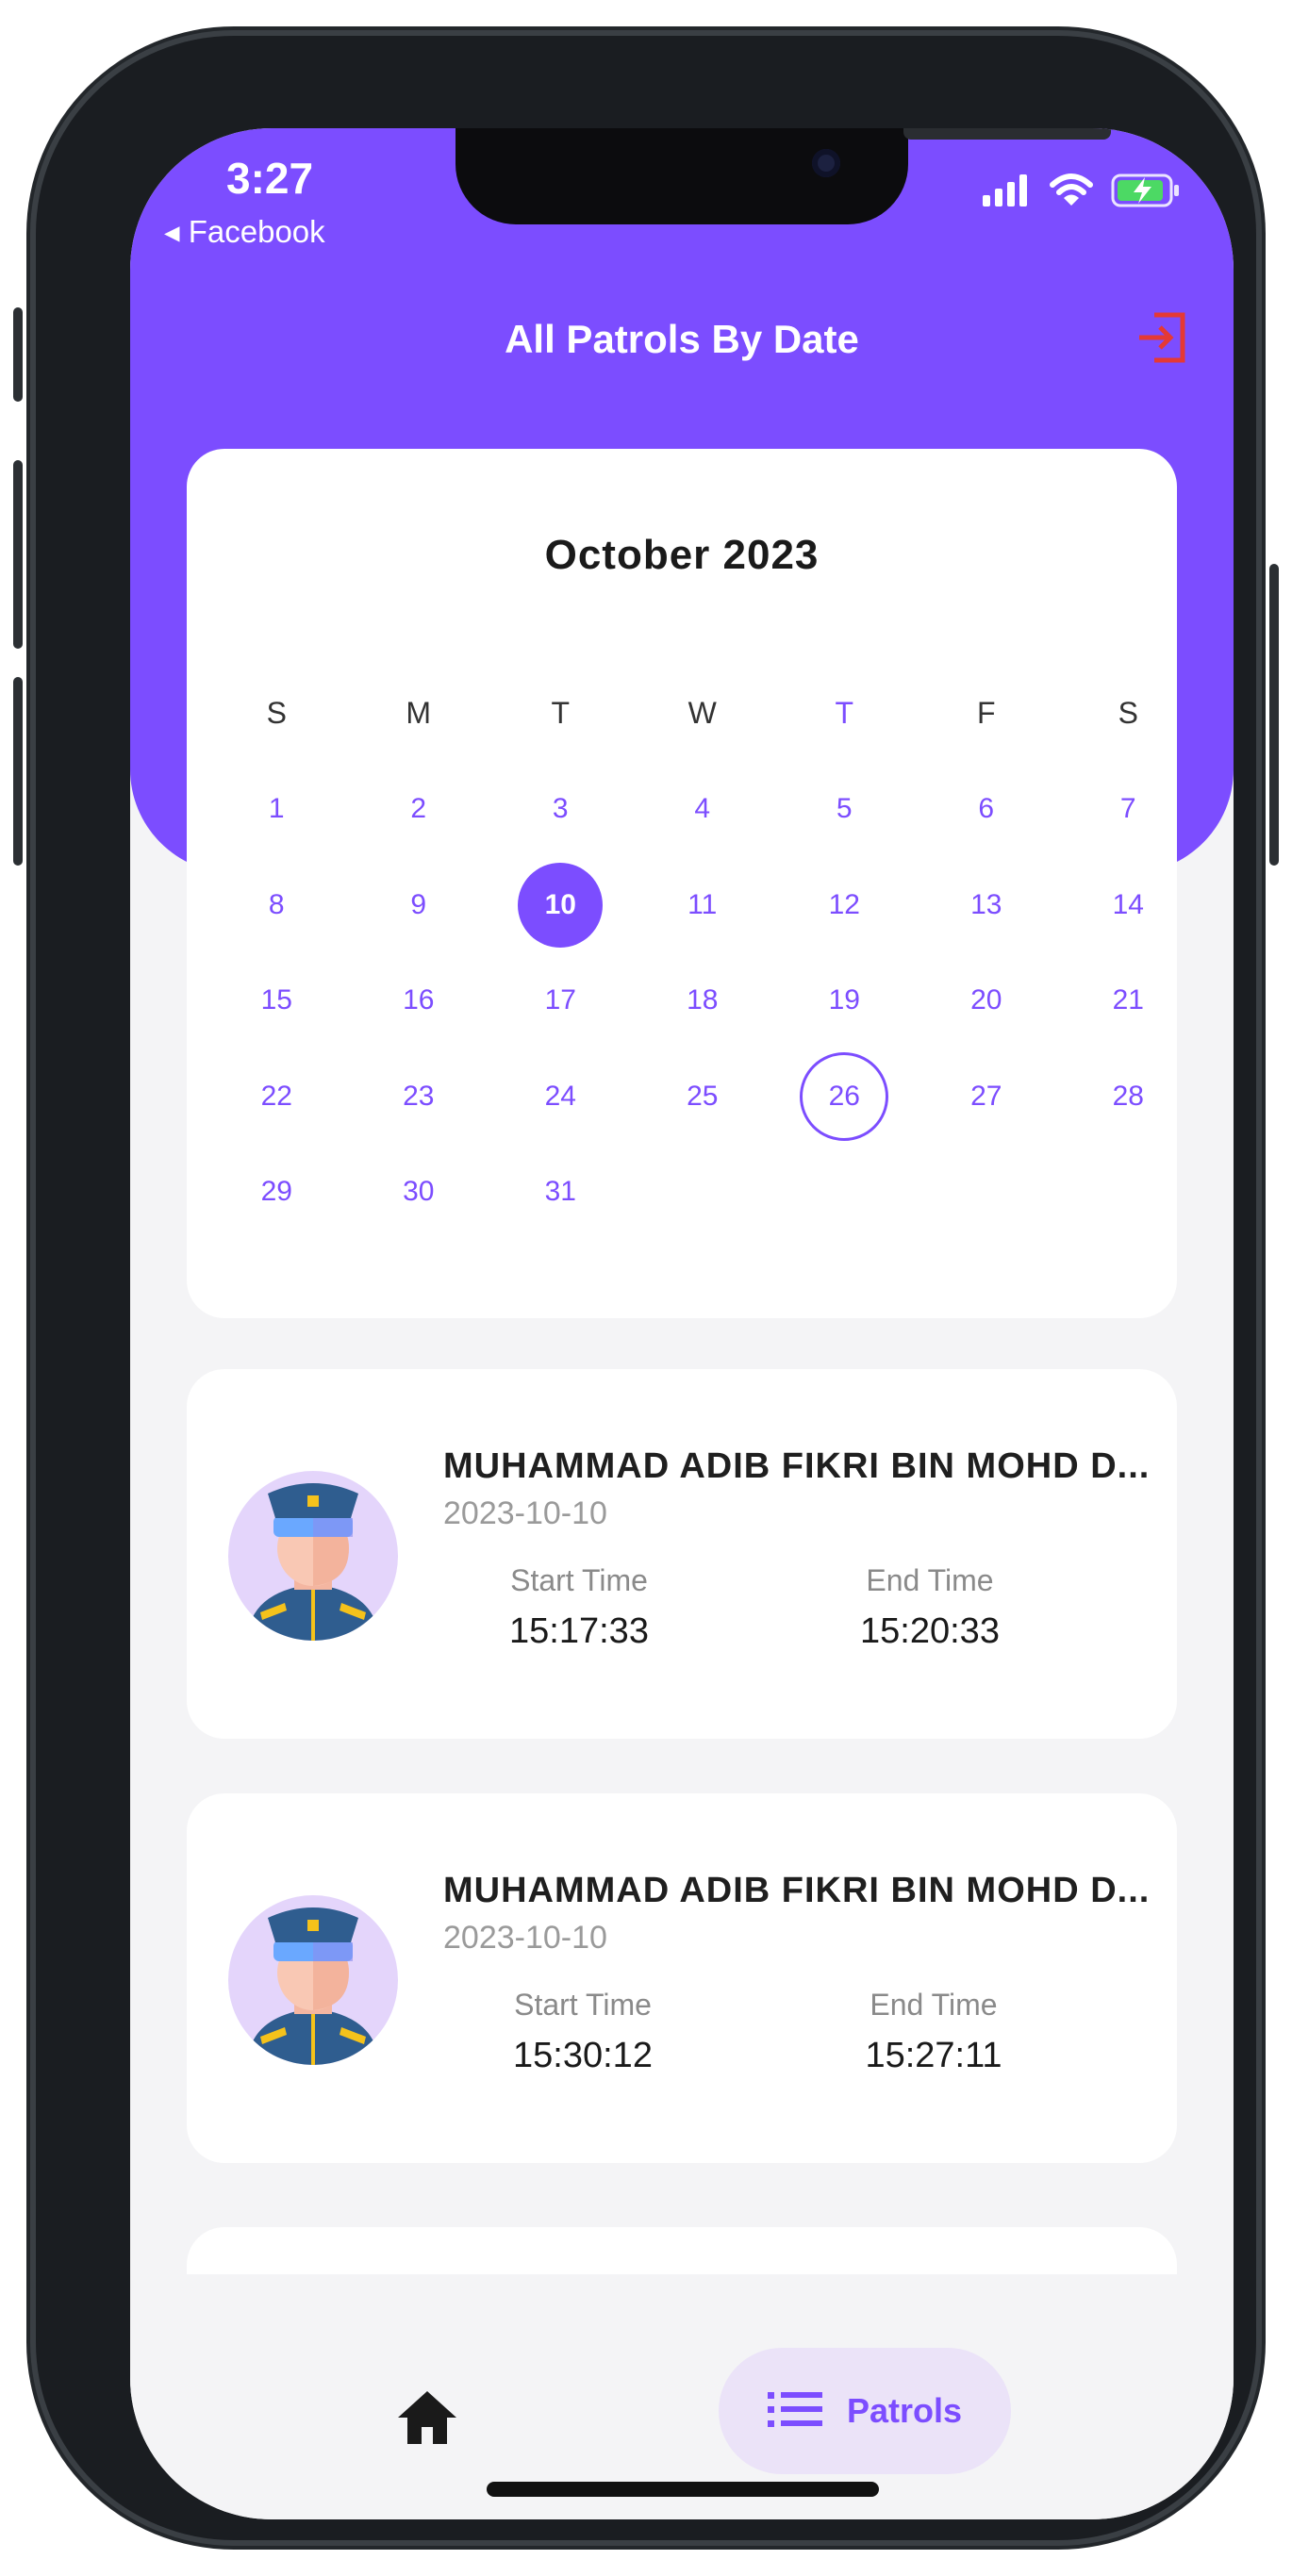 The image size is (1292, 2576). I want to click on calendar-day-label: 11, so click(702, 904).